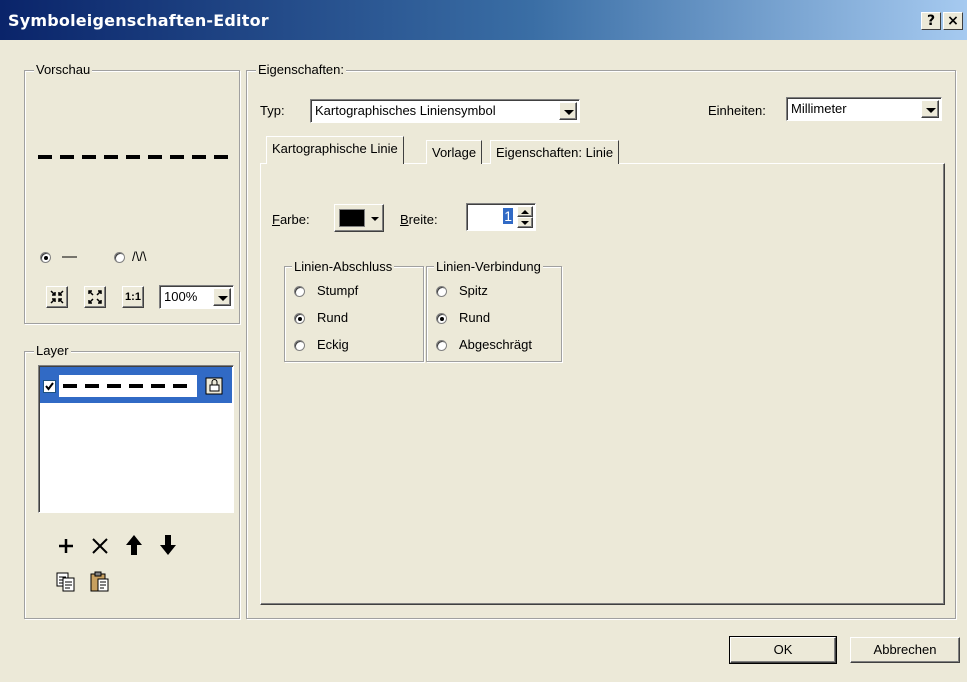 This screenshot has width=967, height=682. What do you see at coordinates (508, 216) in the screenshot?
I see `width-value: 1` at bounding box center [508, 216].